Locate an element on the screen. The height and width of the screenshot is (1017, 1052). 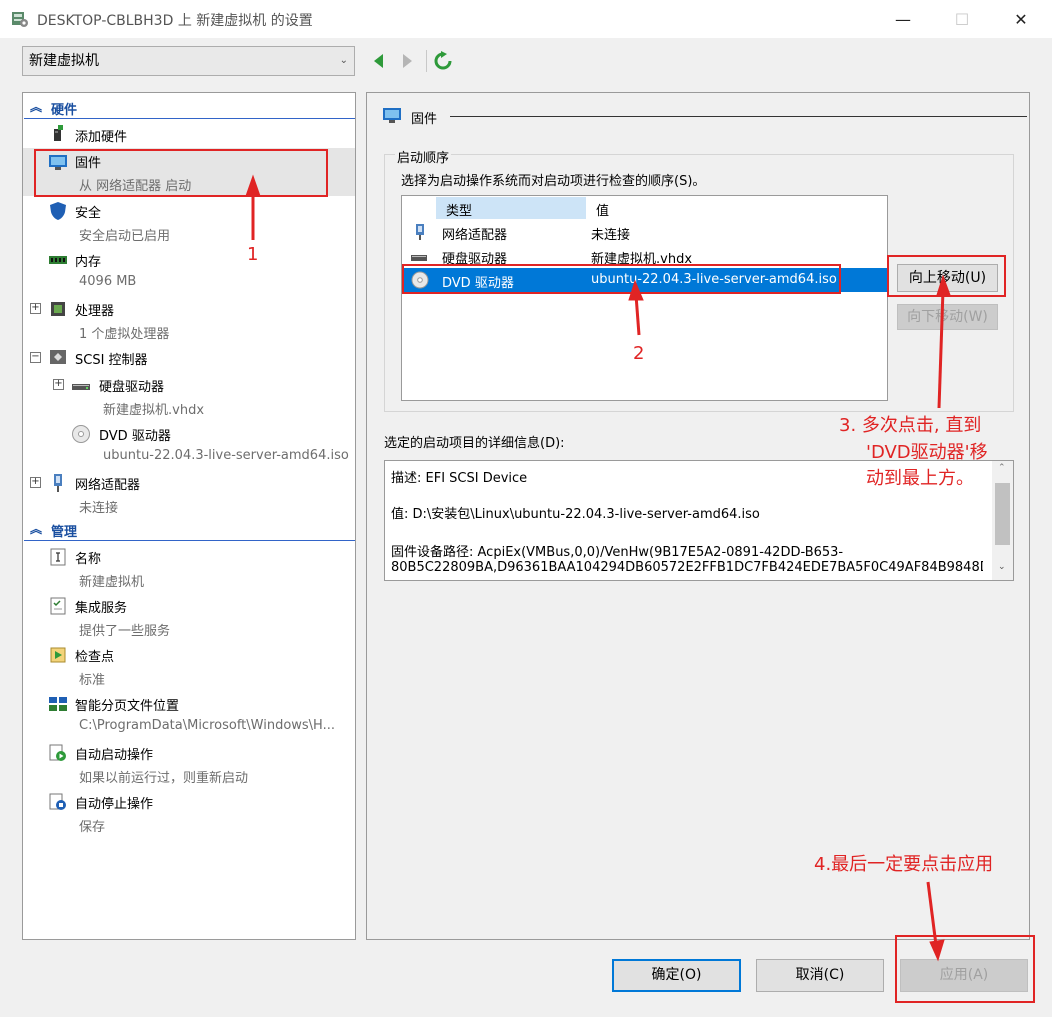
chevron-down-icon: ⌄ is located at coordinates (343, 60).